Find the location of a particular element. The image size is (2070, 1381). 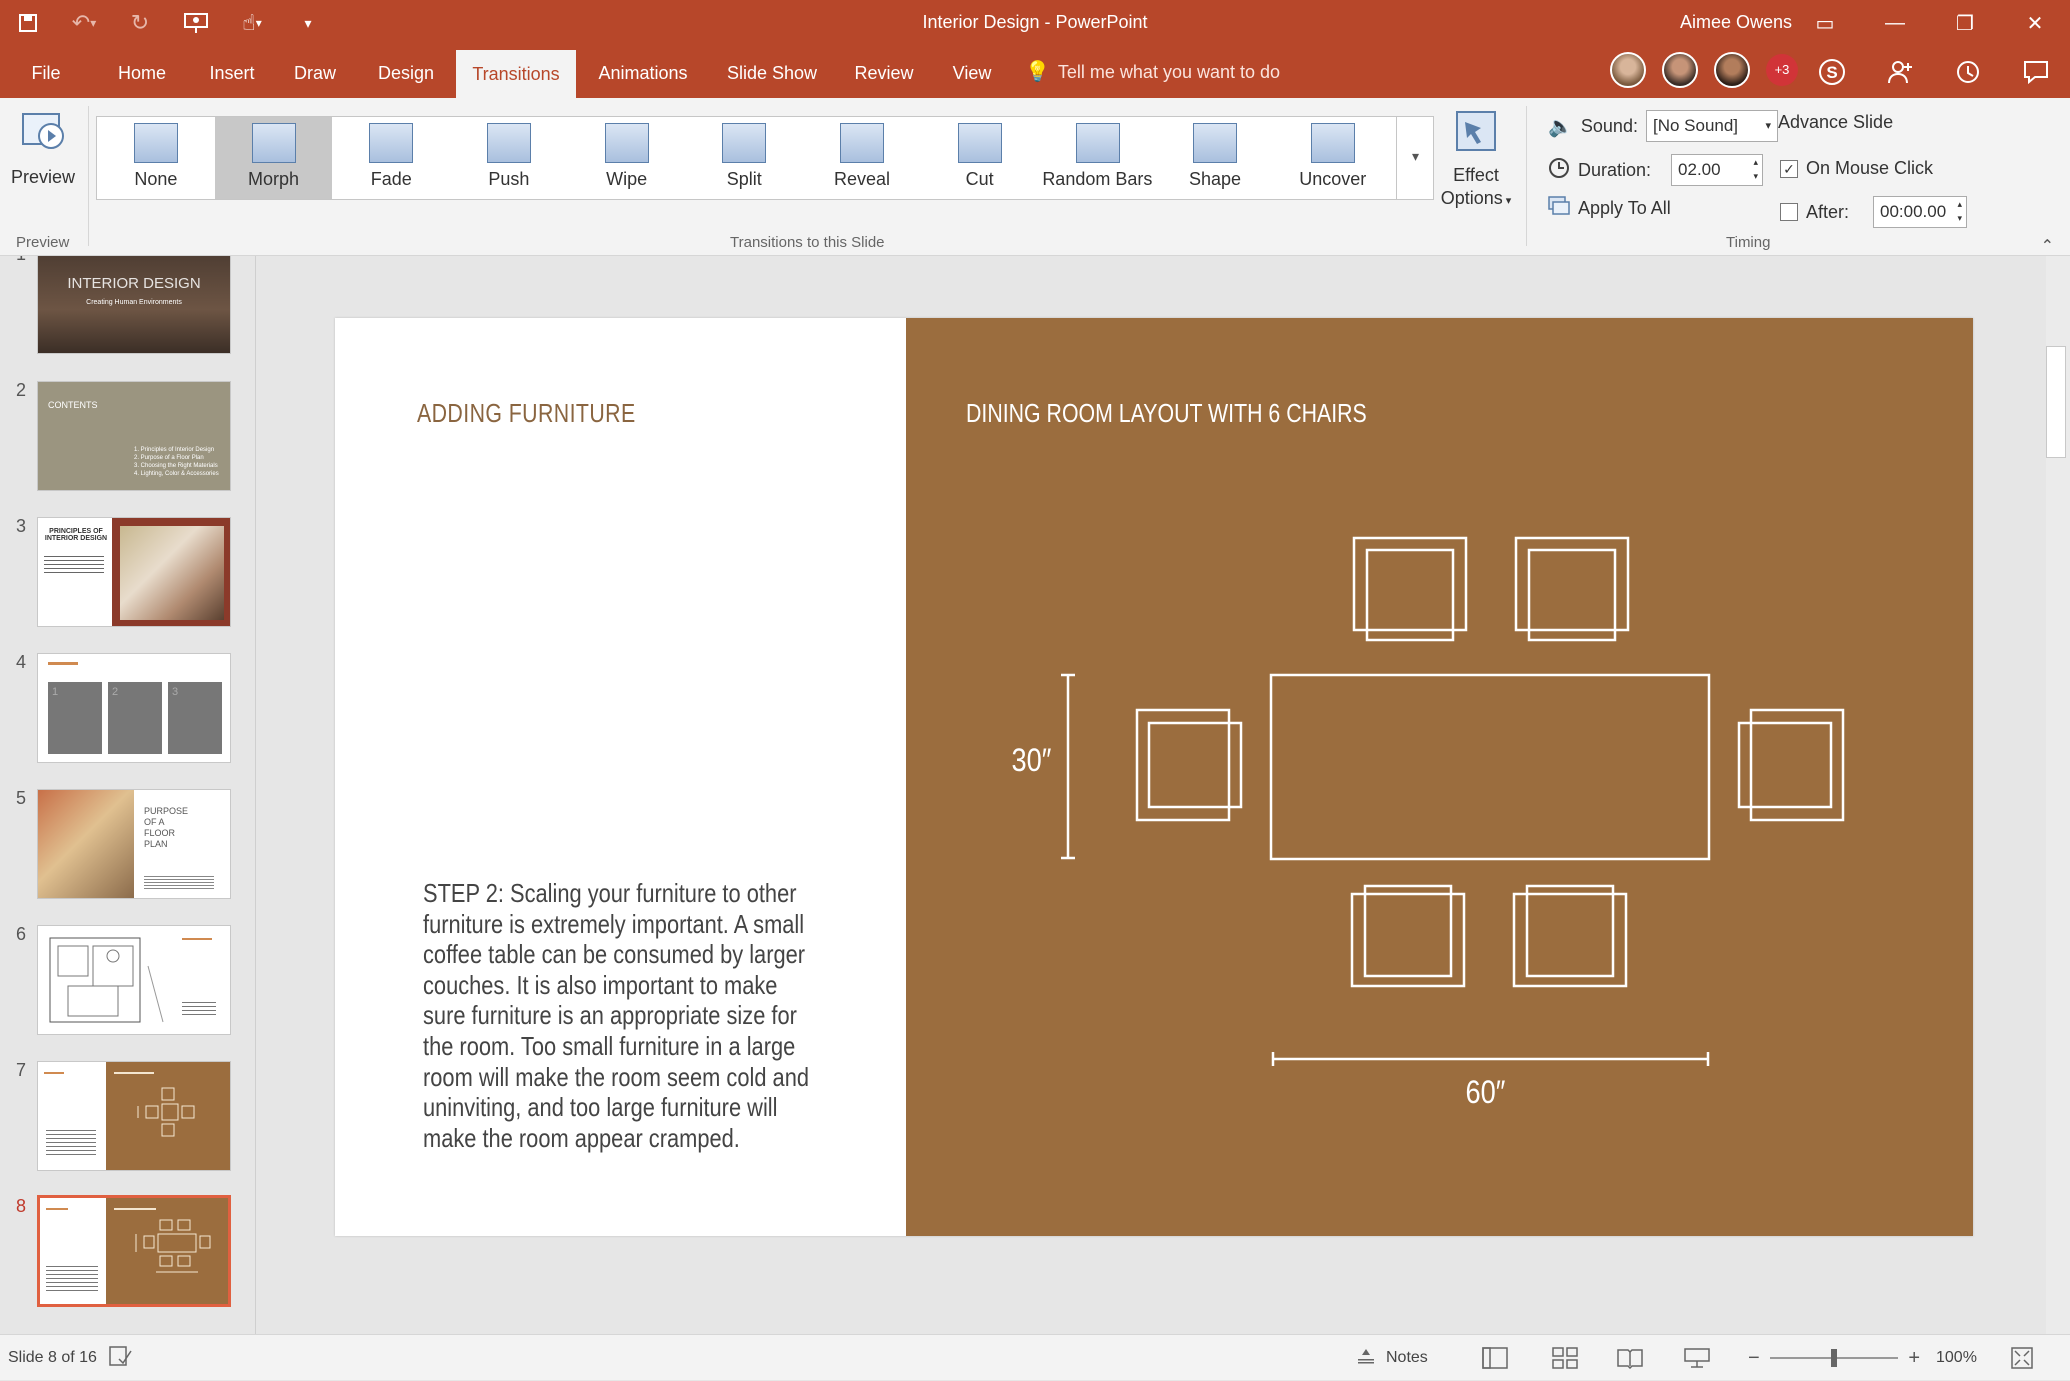

preview-button: Preview is located at coordinates (43, 161).